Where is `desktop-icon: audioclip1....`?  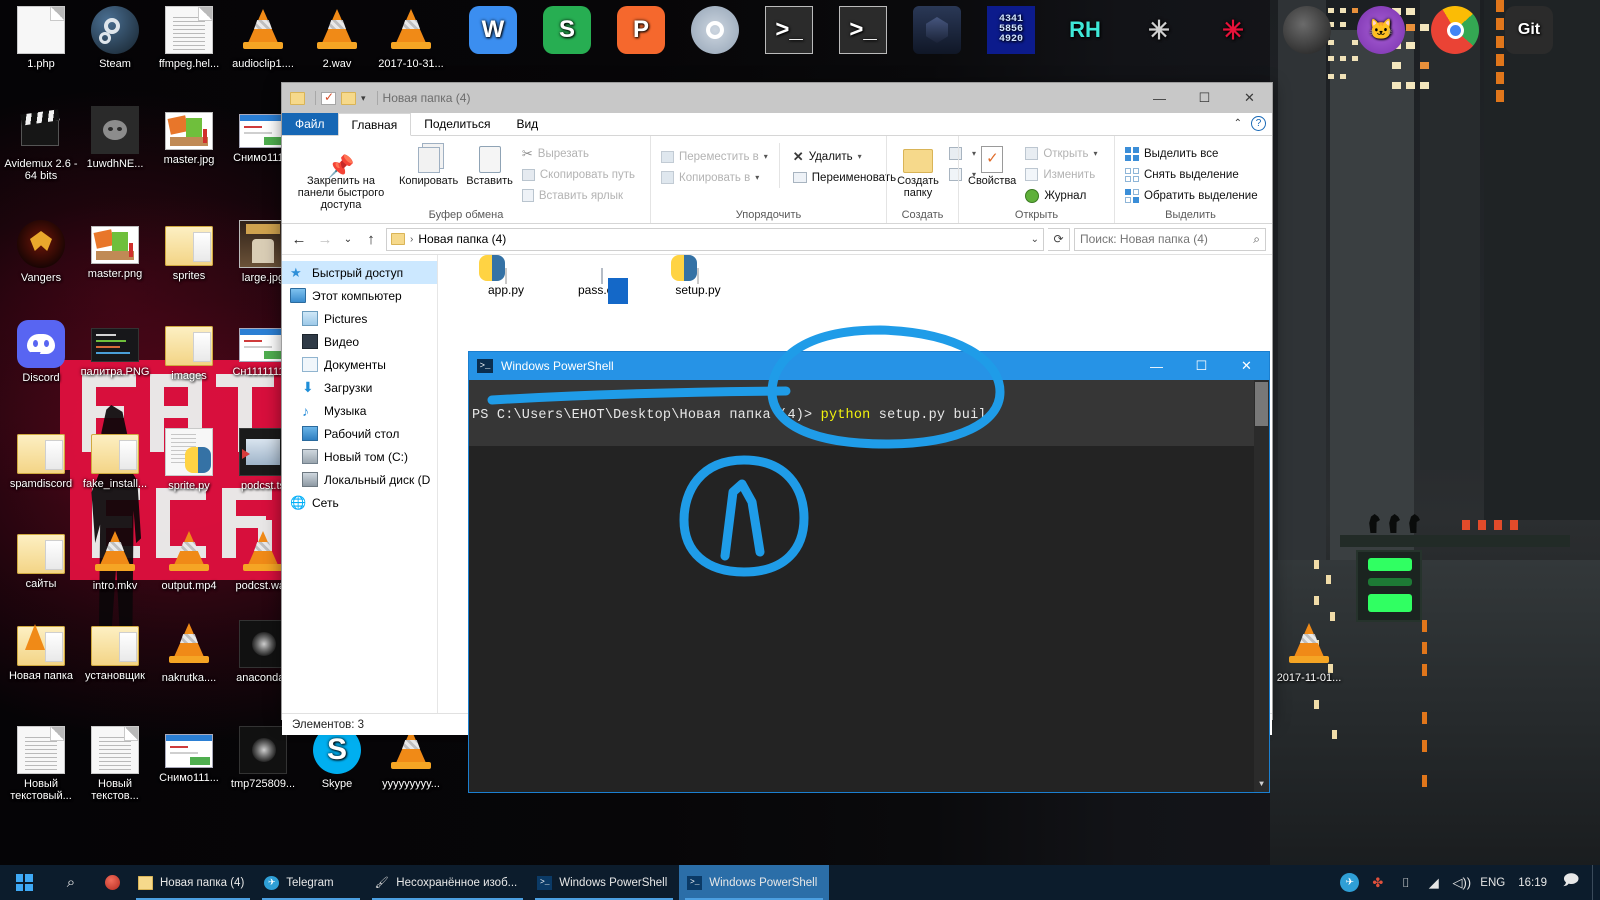
desktop-icon: audioclip1.... is located at coordinates (263, 38).